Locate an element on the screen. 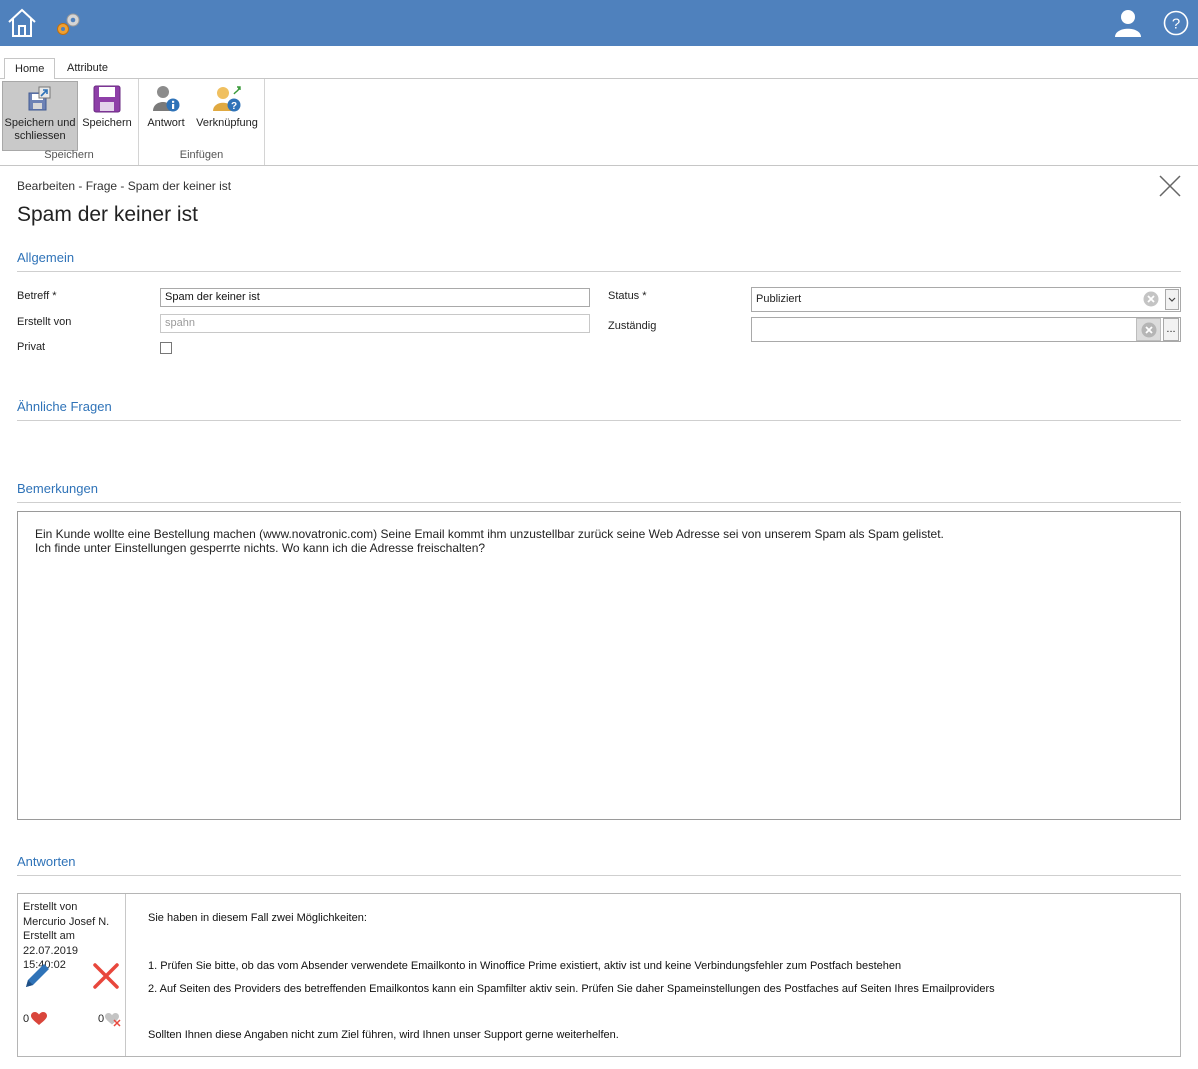 This screenshot has width=1198, height=1069. tab-home: Home is located at coordinates (30, 69).